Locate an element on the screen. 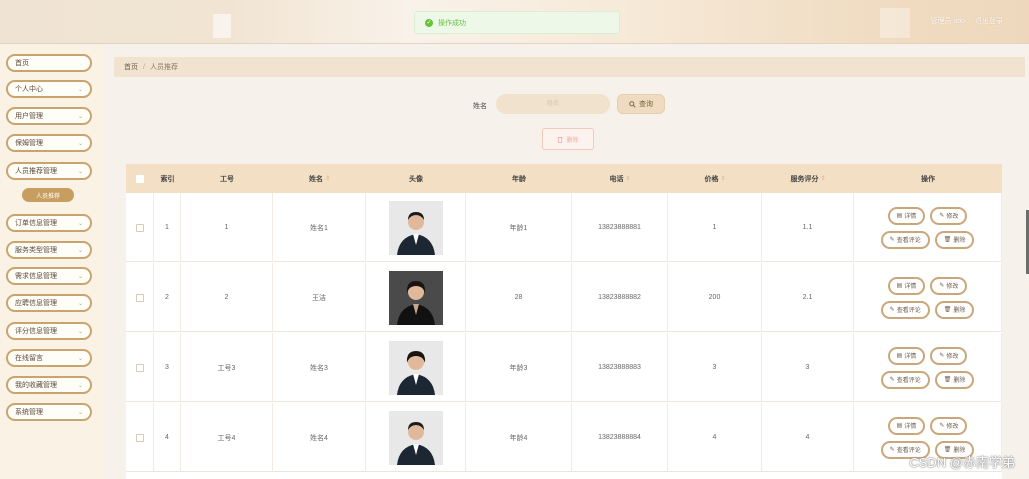 Image resolution: width=1029 pixels, height=479 pixels. sidebar-item-label: 用户管理 is located at coordinates (29, 116).